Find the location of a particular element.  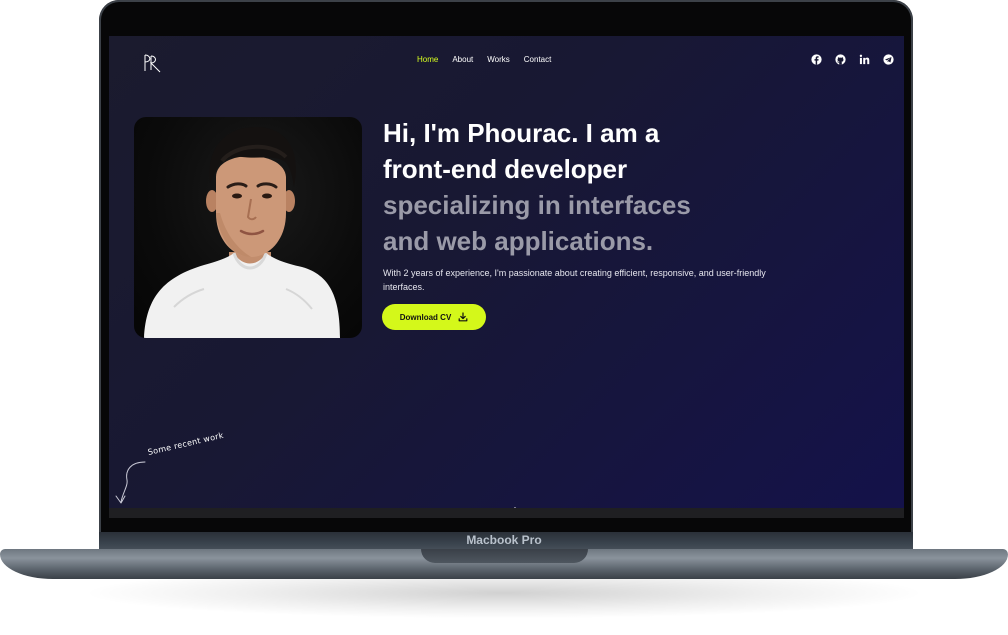

download-cv-button: Download CV is located at coordinates (434, 317).